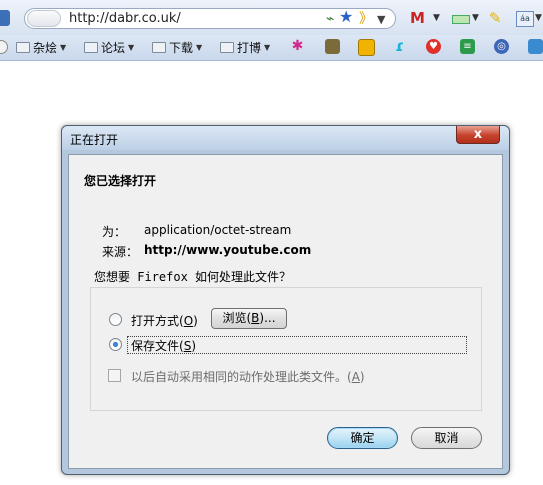 Image resolution: width=543 pixels, height=485 pixels. What do you see at coordinates (112, 277) in the screenshot?
I see `question-prefix: 您想要` at bounding box center [112, 277].